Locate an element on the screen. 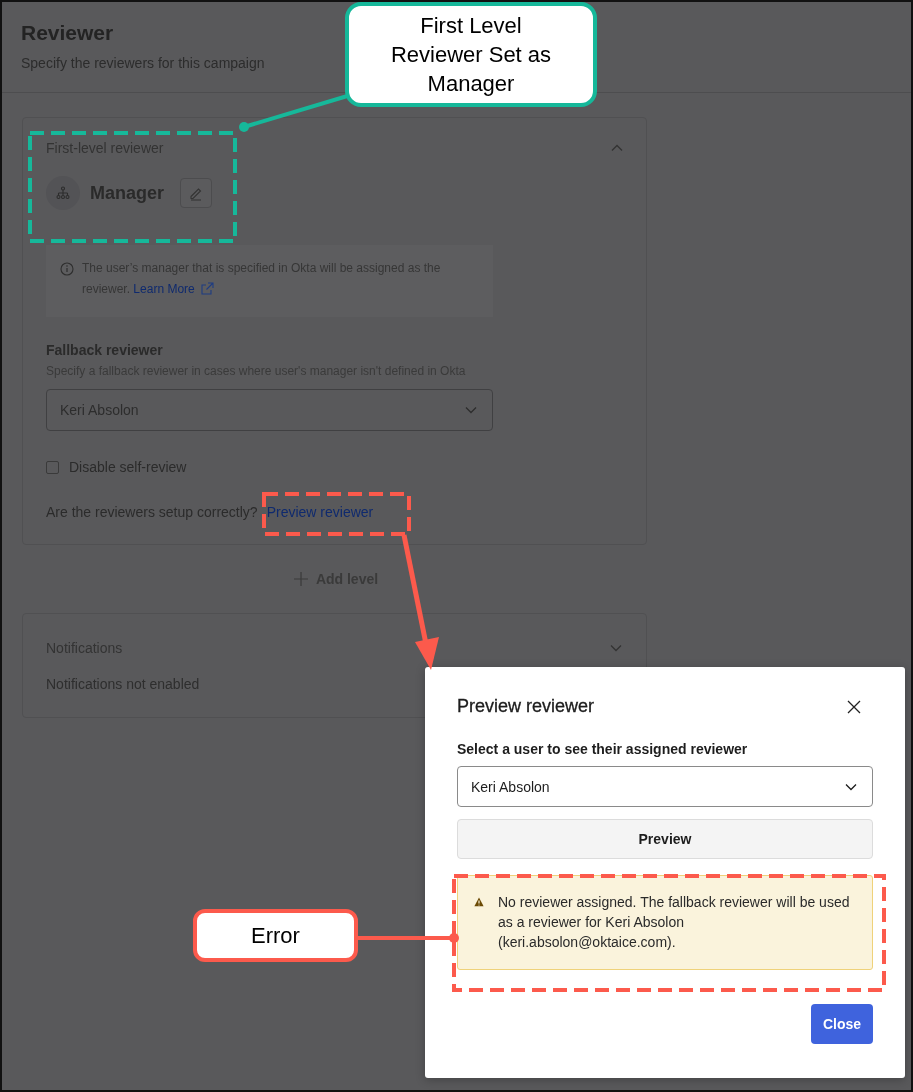  warning-icon is located at coordinates (479, 902).